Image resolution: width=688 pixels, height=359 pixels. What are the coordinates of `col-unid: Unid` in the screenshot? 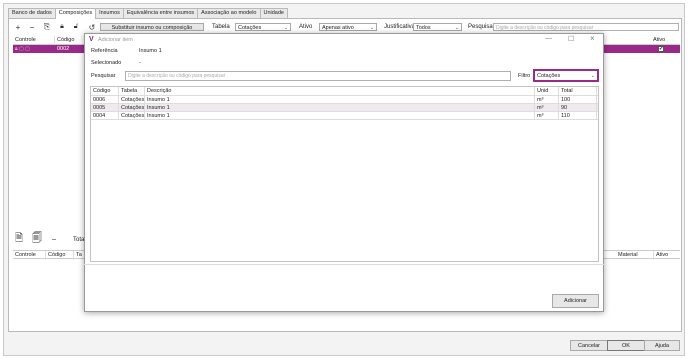 It's located at (547, 91).